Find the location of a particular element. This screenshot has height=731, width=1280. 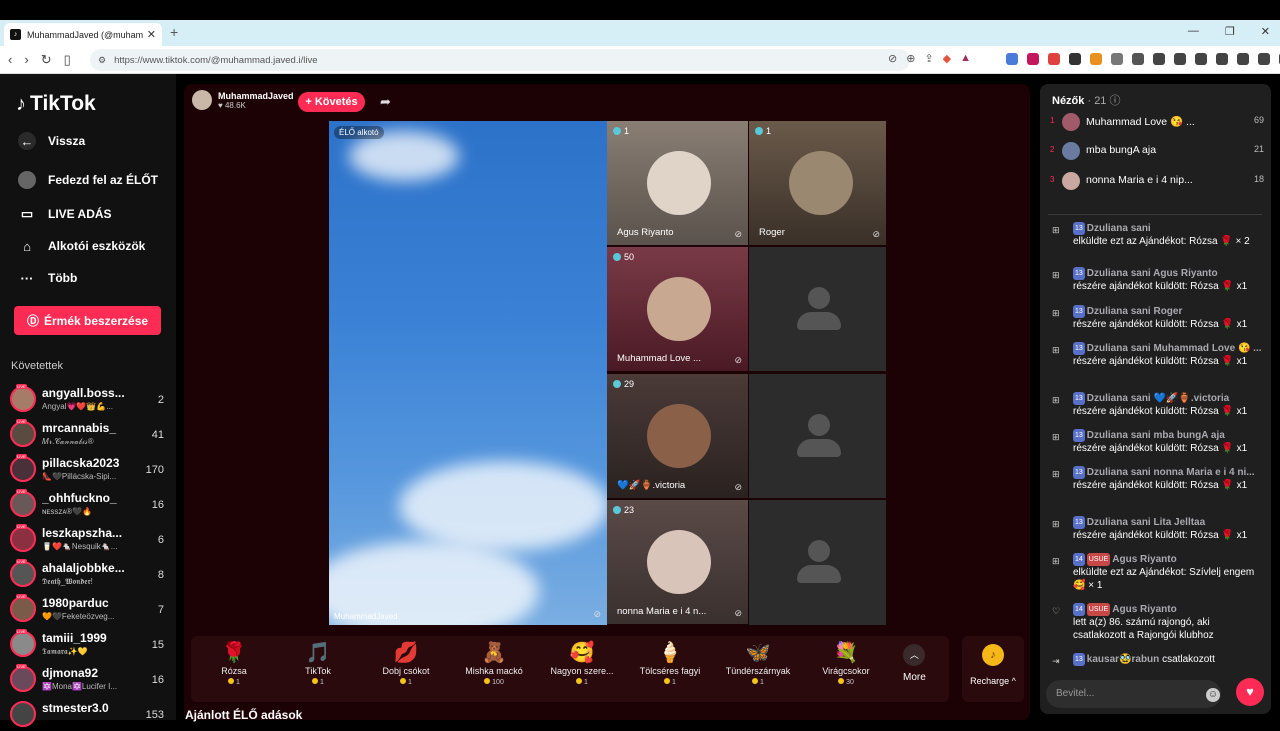

chat-user: Dzuliana sani Roger is located at coordinates (1135, 311).